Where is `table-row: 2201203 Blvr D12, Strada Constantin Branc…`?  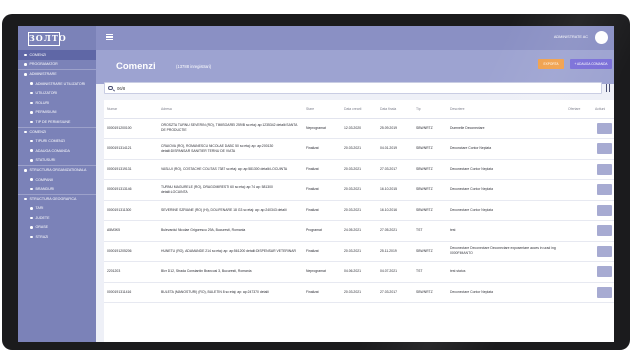
table-row: 2201203 Blvr D12, Strada Constantin Branc… is located at coordinates (359, 272).